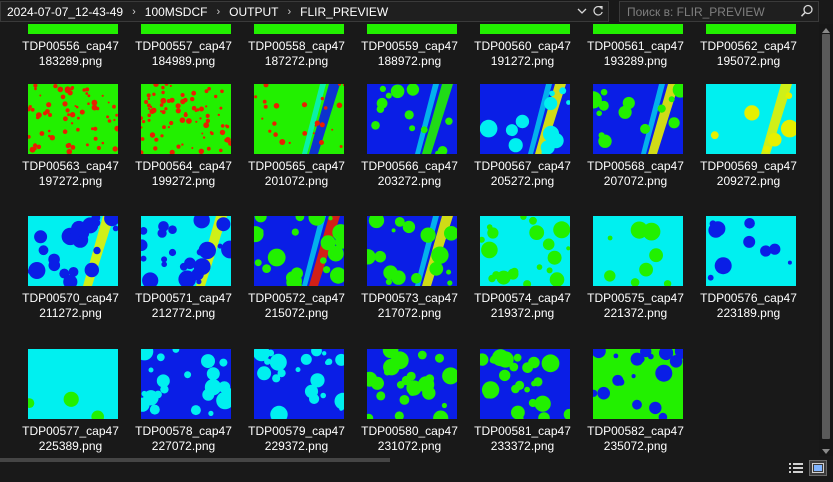 The width and height of the screenshot is (833, 482). What do you see at coordinates (522, 298) in the screenshot?
I see `file-name-line1: TDP00574_cap47` at bounding box center [522, 298].